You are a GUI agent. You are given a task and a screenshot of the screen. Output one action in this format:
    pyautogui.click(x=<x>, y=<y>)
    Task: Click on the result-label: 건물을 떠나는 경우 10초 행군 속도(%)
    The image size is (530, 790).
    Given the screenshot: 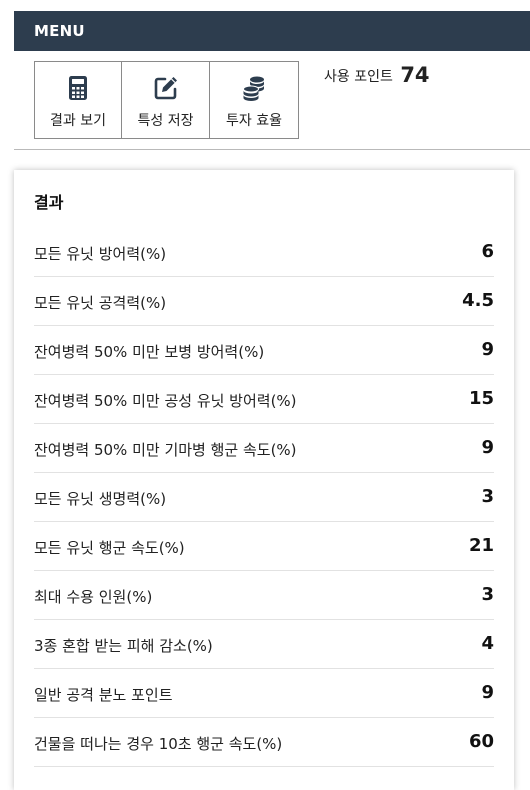 What is the action you would take?
    pyautogui.click(x=158, y=743)
    